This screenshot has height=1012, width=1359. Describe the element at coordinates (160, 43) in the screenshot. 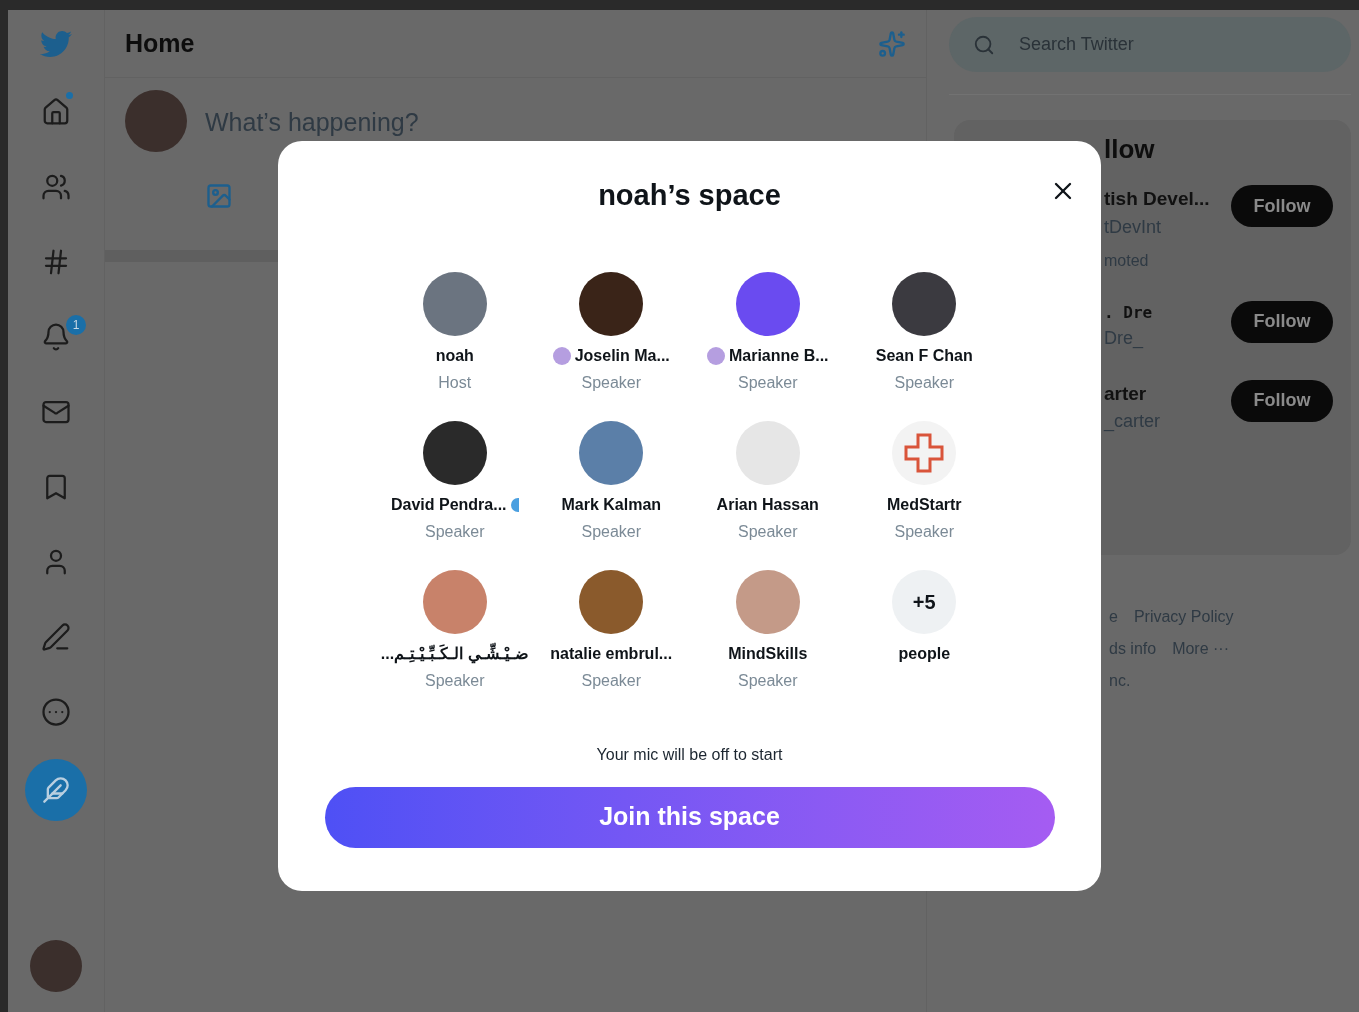

I see `page-title: Home` at that location.